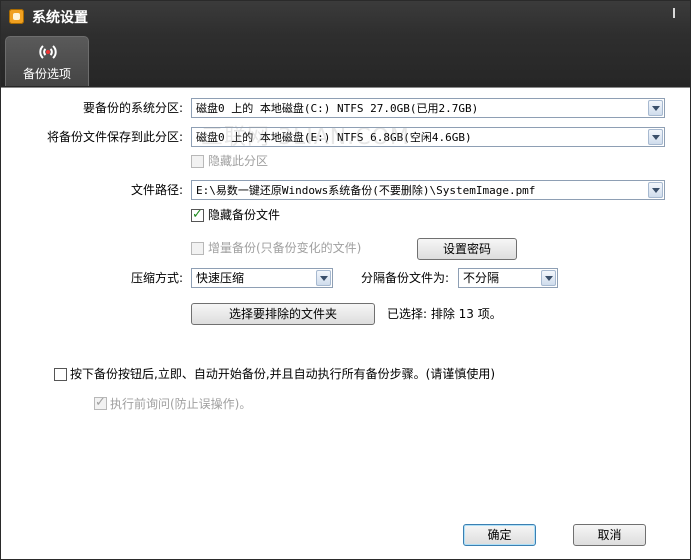  I want to click on source-partition-value: 磁盘0 上的 本地磁盘(C:) NTFS 27.0GB(已用2.7GB), so click(337, 108).